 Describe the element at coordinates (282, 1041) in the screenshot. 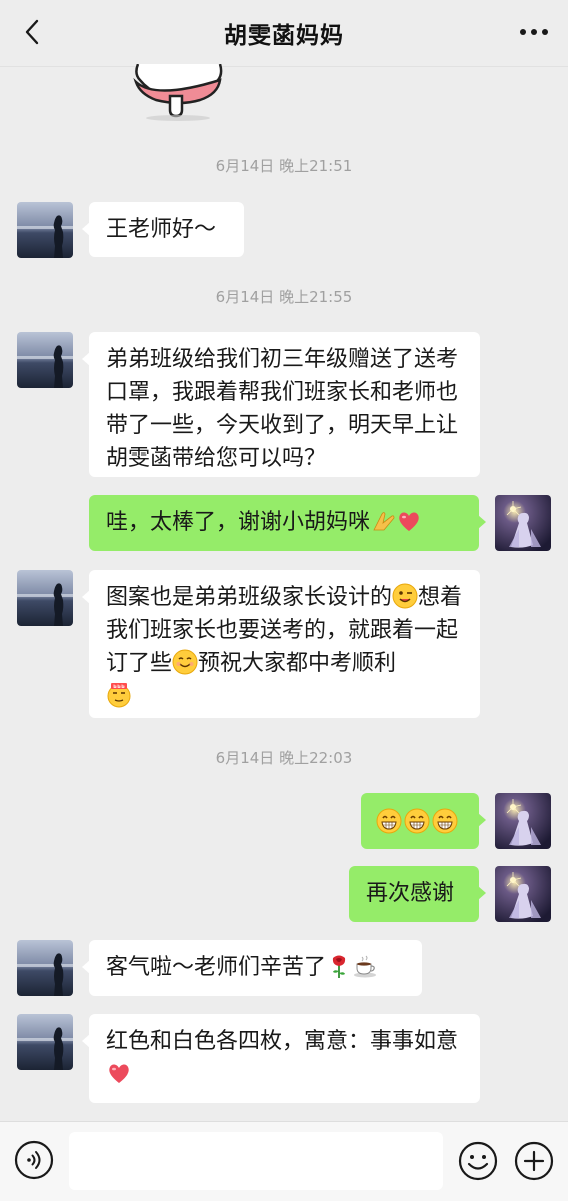

I see `message-text: 红色和白色各四枚，寓意：事事如意` at that location.